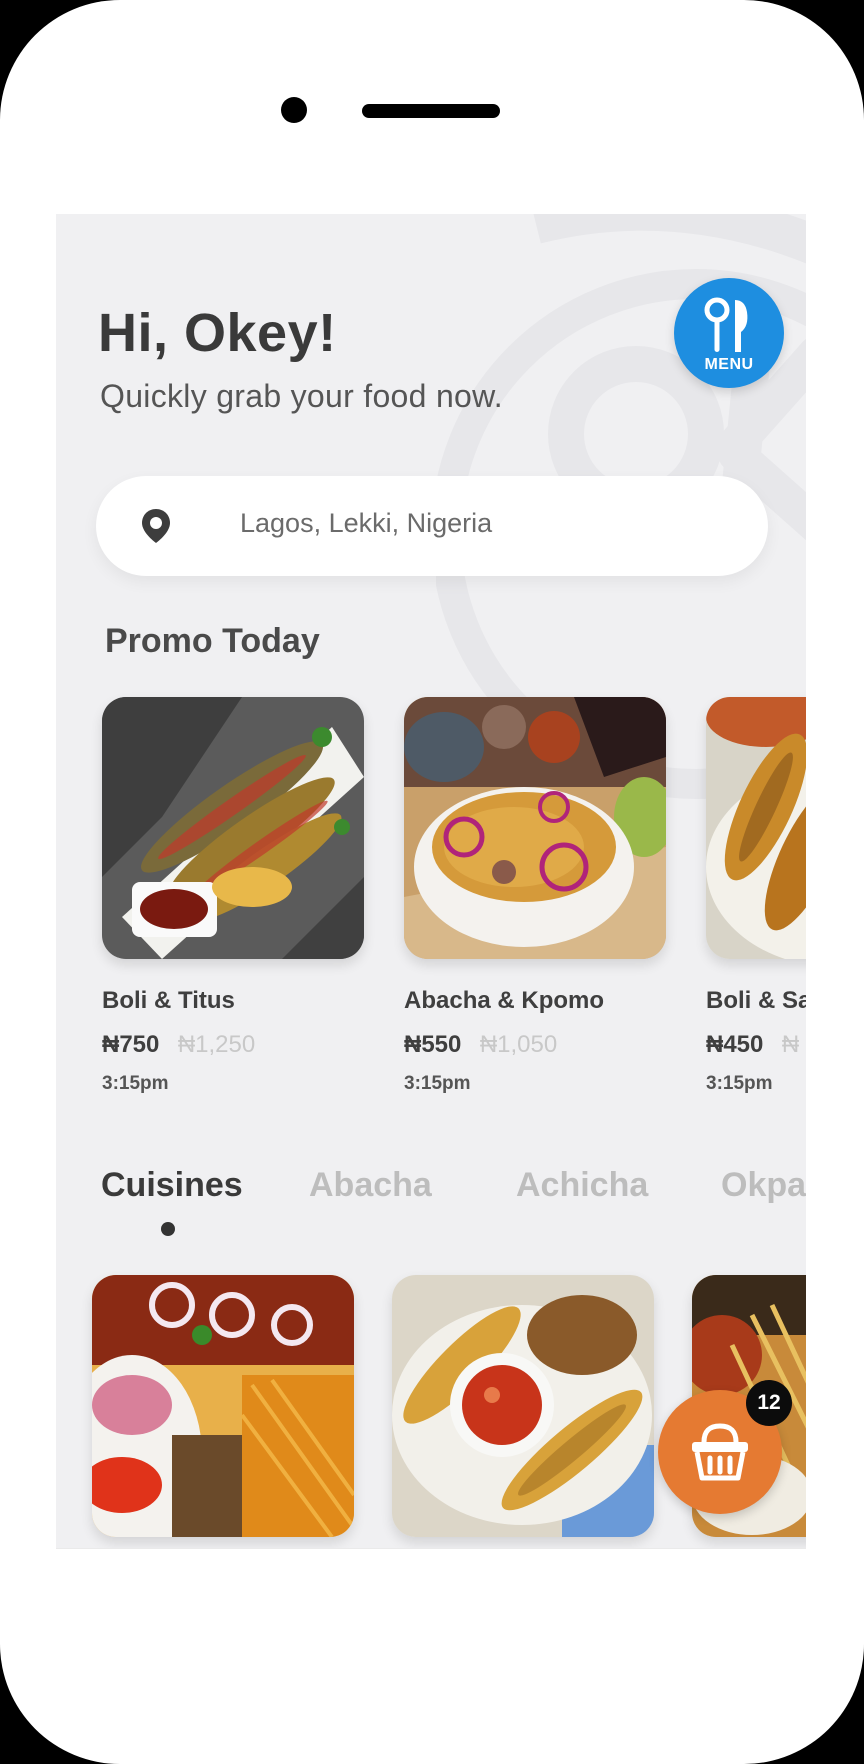 The height and width of the screenshot is (1764, 864). I want to click on promo-old-price: ₦1,250, so click(216, 1044).